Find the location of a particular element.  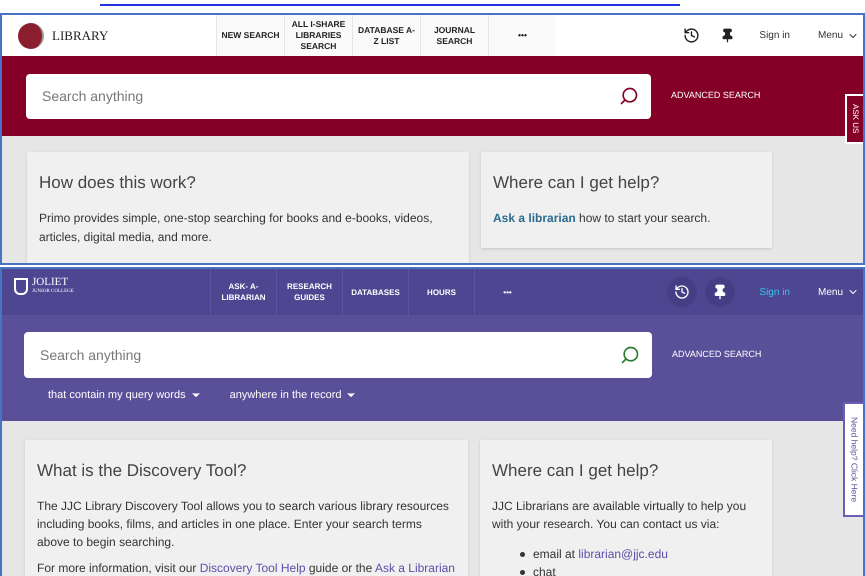

paragraph: JJC Librarians are available virtually to help you with your research. You can contact us via: is located at coordinates (620, 516).